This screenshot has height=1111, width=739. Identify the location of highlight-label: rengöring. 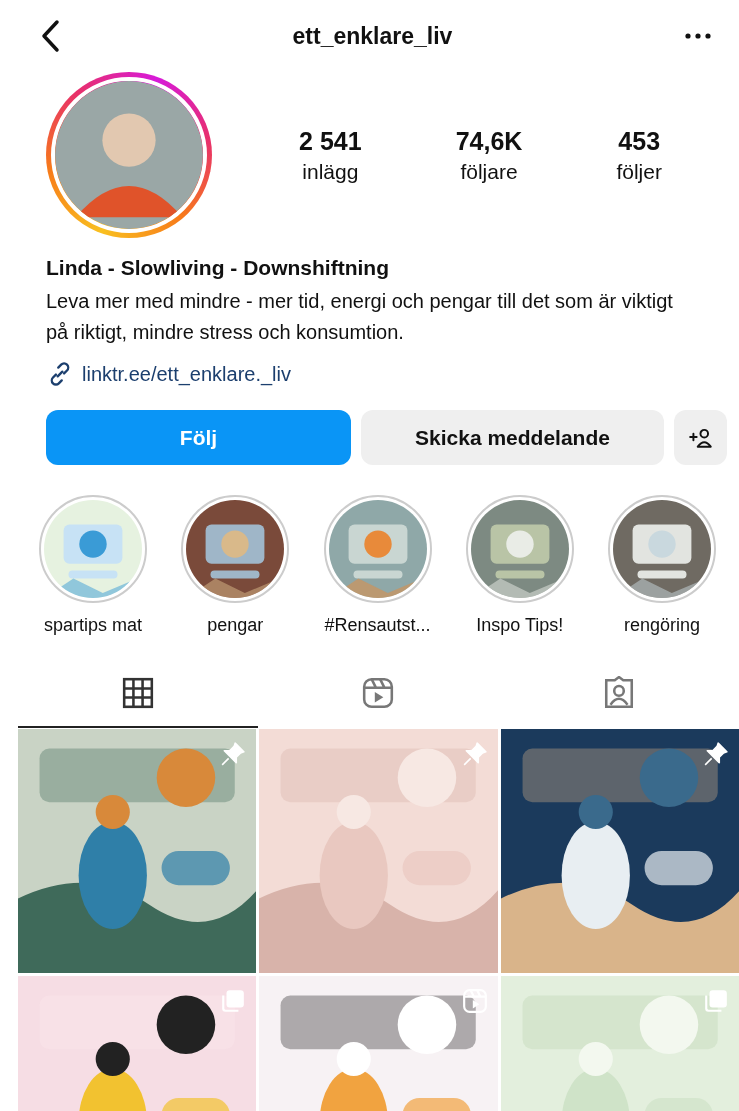
(662, 625).